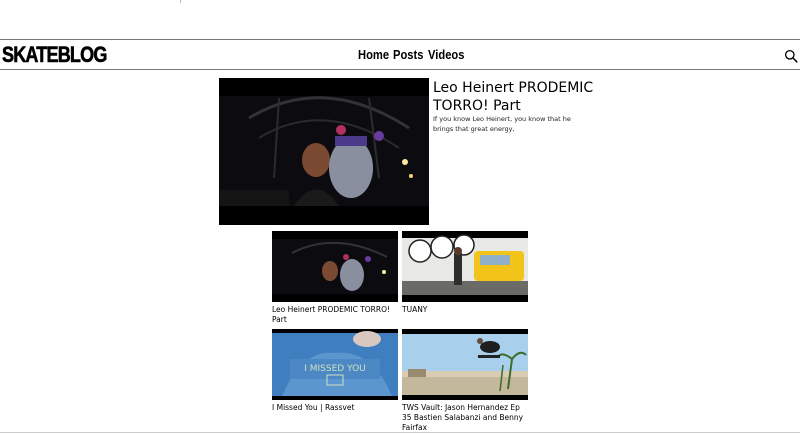 This screenshot has height=434, width=800. I want to click on video-card-thumbnail: I MISSED YOU, so click(335, 364).